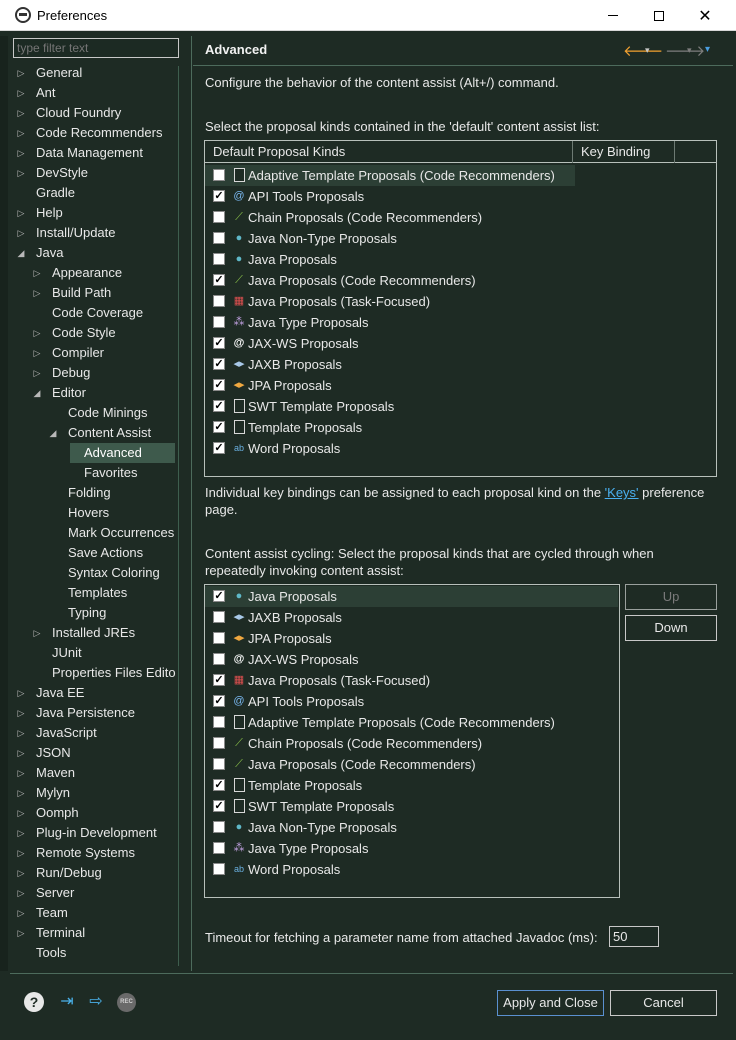 The width and height of the screenshot is (736, 1040). What do you see at coordinates (67, 1002) in the screenshot?
I see `import-icon: ⇥` at bounding box center [67, 1002].